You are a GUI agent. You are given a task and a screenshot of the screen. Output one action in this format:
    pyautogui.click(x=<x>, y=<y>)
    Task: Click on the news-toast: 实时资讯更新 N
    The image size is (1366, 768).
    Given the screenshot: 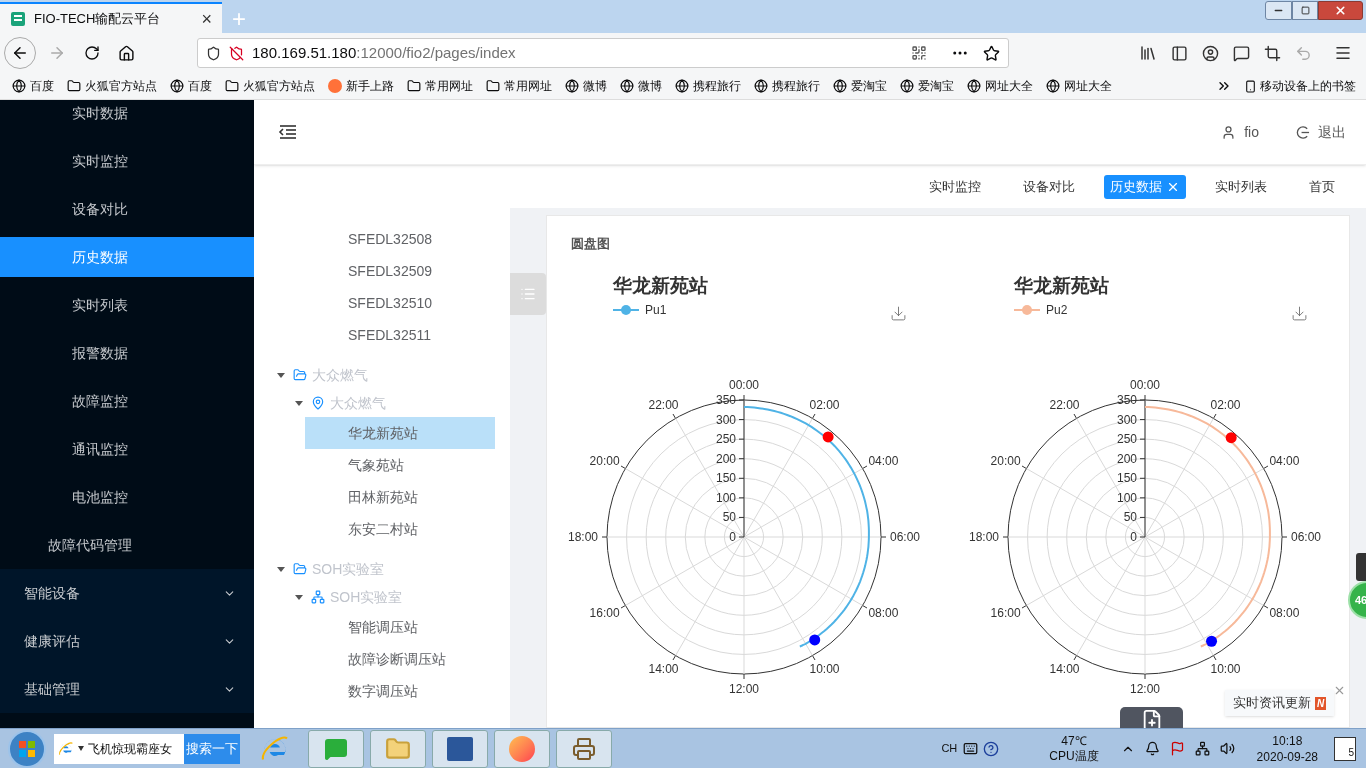 What is the action you would take?
    pyautogui.click(x=1280, y=703)
    